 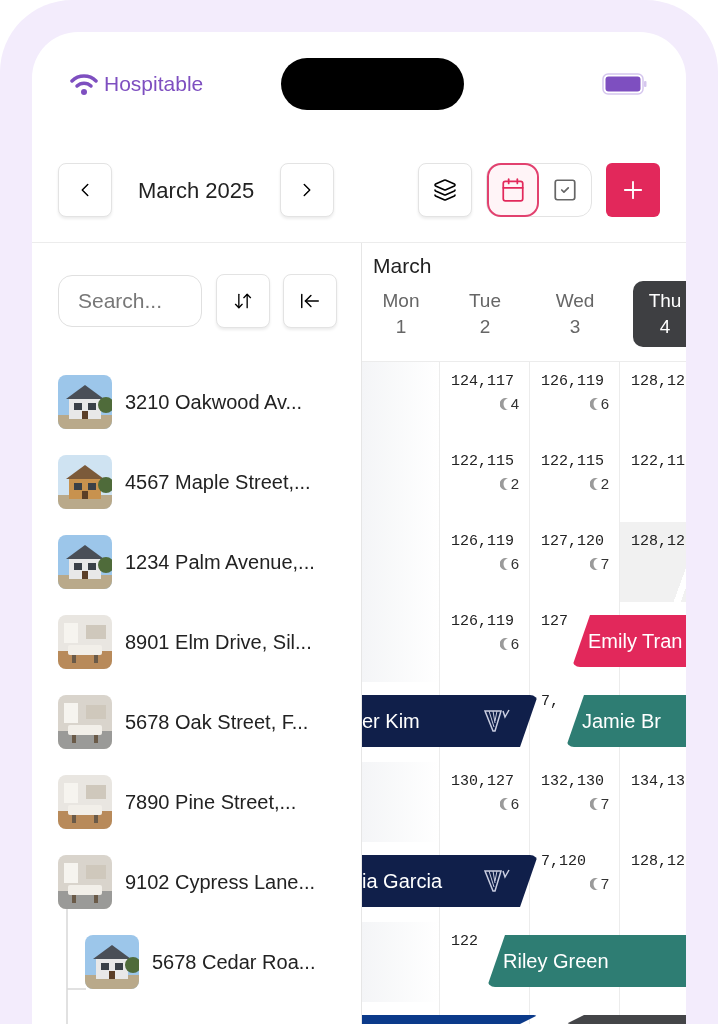 What do you see at coordinates (653, 562) in the screenshot?
I see `day-cell: 128,12` at bounding box center [653, 562].